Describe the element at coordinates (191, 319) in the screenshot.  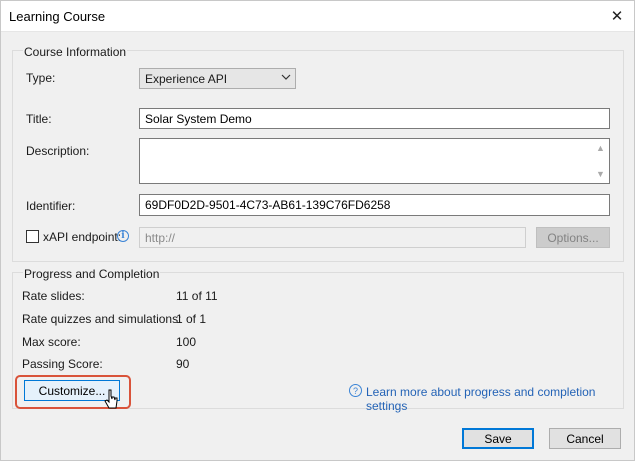
I see `rate-quizzes-value: 1 of 1` at that location.